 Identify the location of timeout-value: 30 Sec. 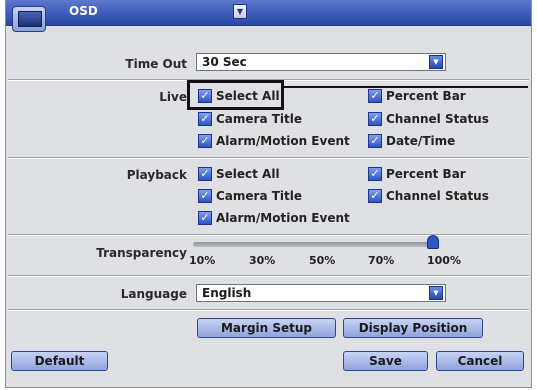
(224, 62).